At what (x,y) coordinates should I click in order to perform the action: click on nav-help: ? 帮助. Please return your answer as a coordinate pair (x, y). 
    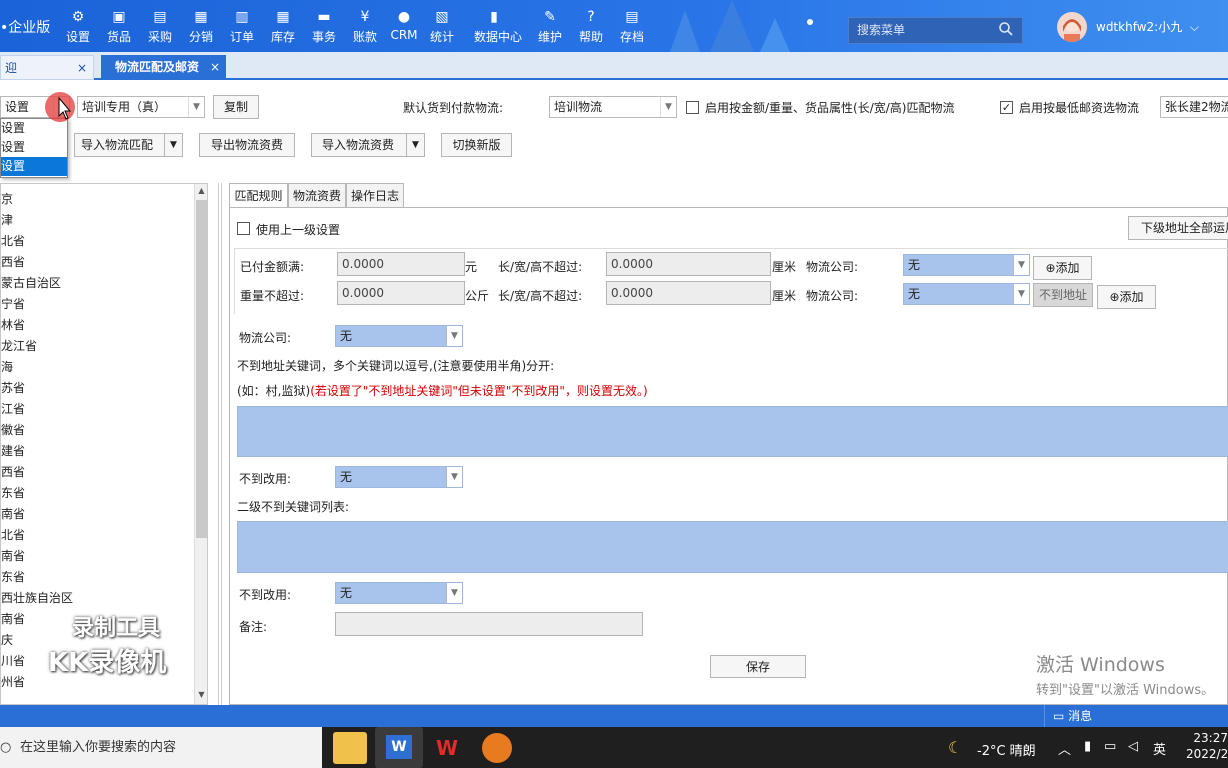
    Looking at the image, I should click on (591, 26).